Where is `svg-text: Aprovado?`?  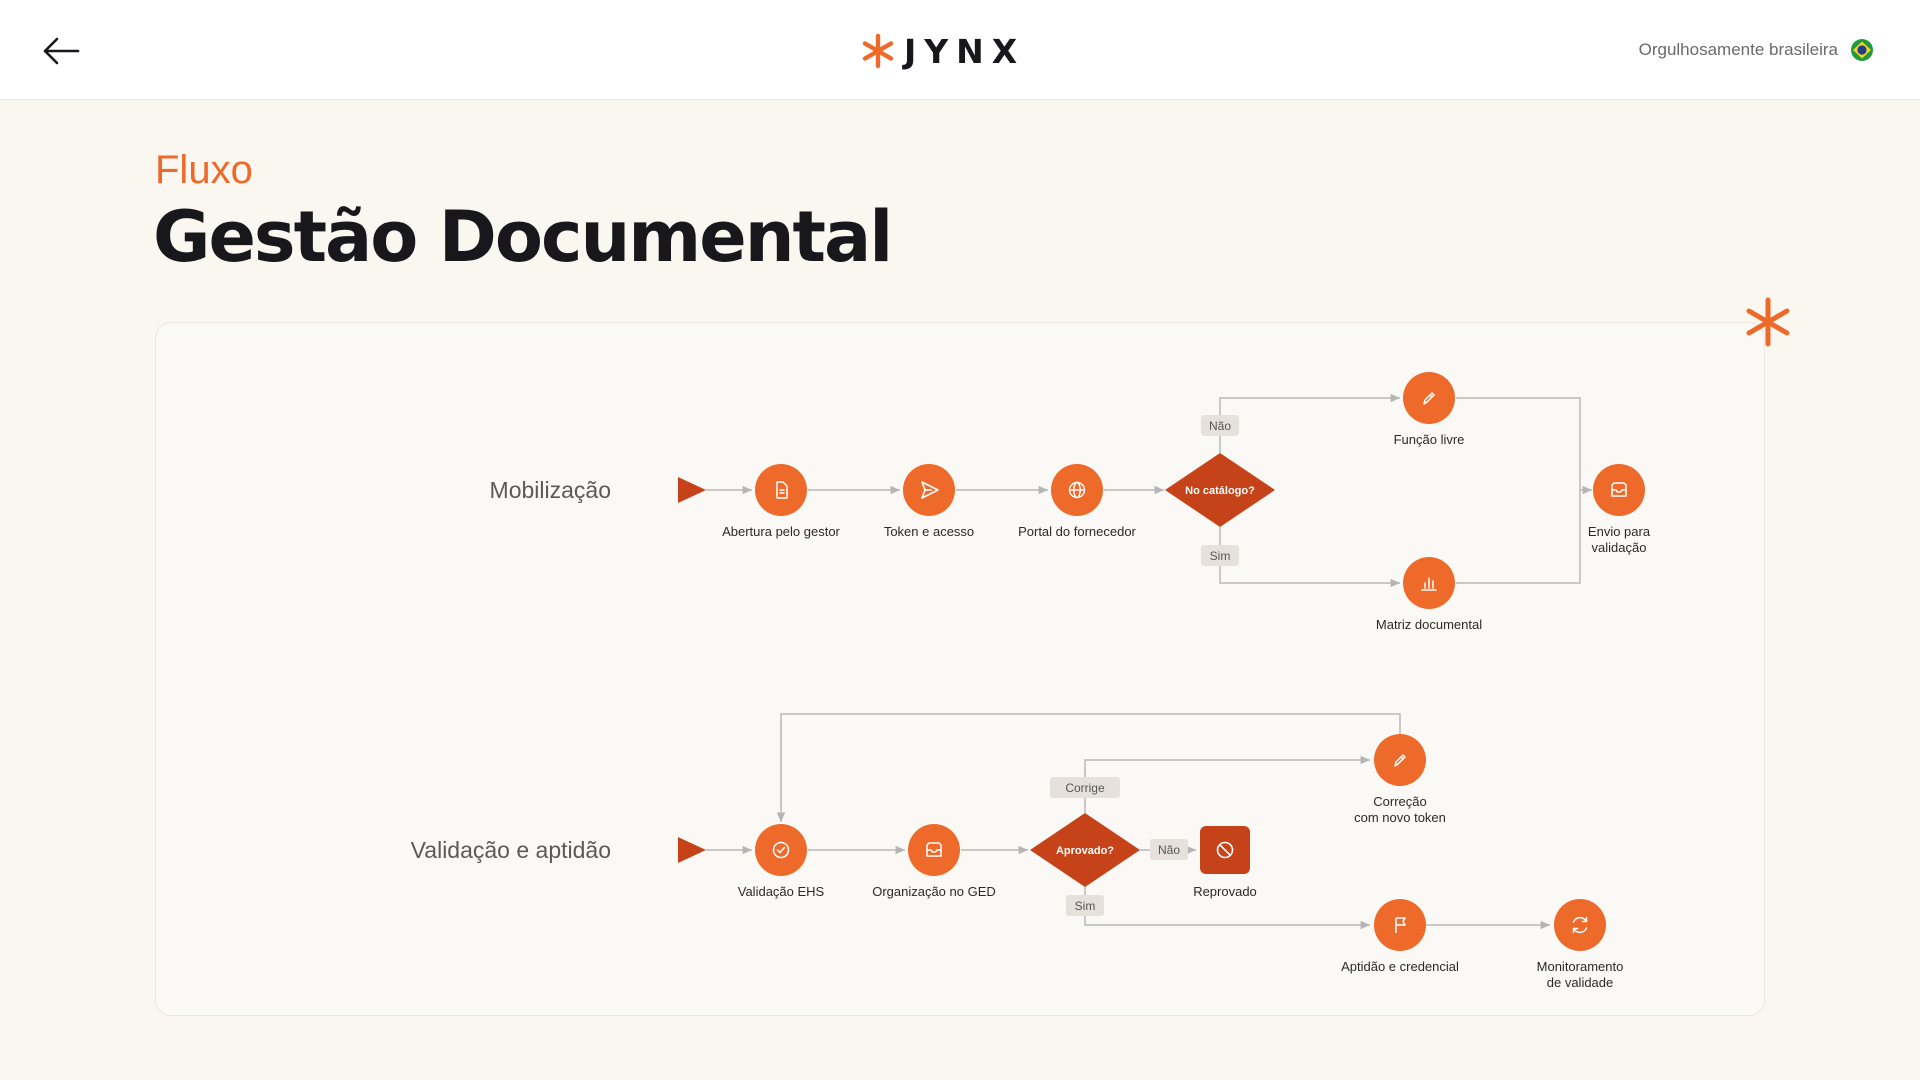
svg-text: Aprovado? is located at coordinates (1085, 851).